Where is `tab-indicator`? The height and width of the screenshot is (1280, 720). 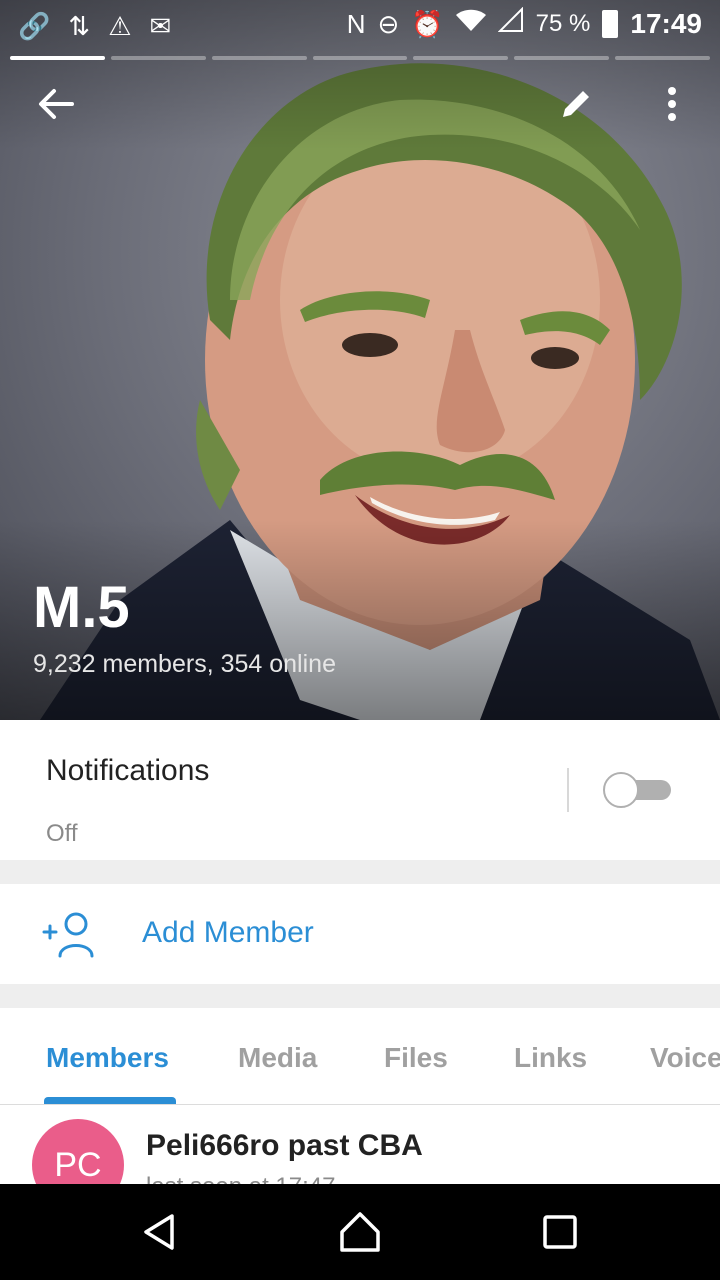 tab-indicator is located at coordinates (110, 1100).